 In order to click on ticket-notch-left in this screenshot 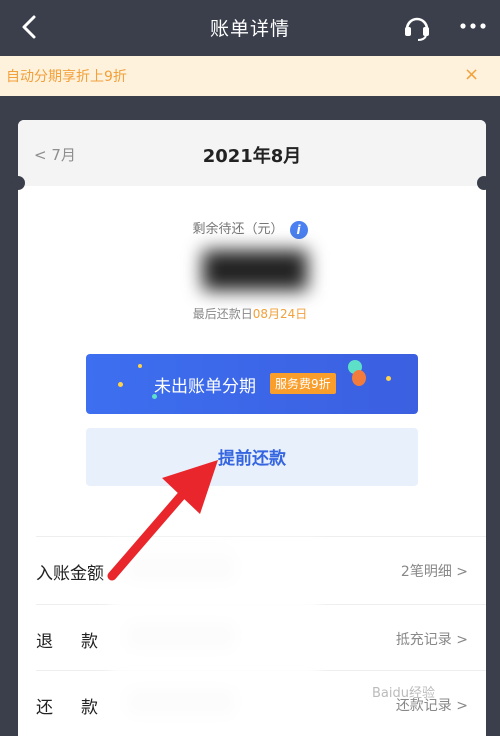, I will do `click(18, 183)`.